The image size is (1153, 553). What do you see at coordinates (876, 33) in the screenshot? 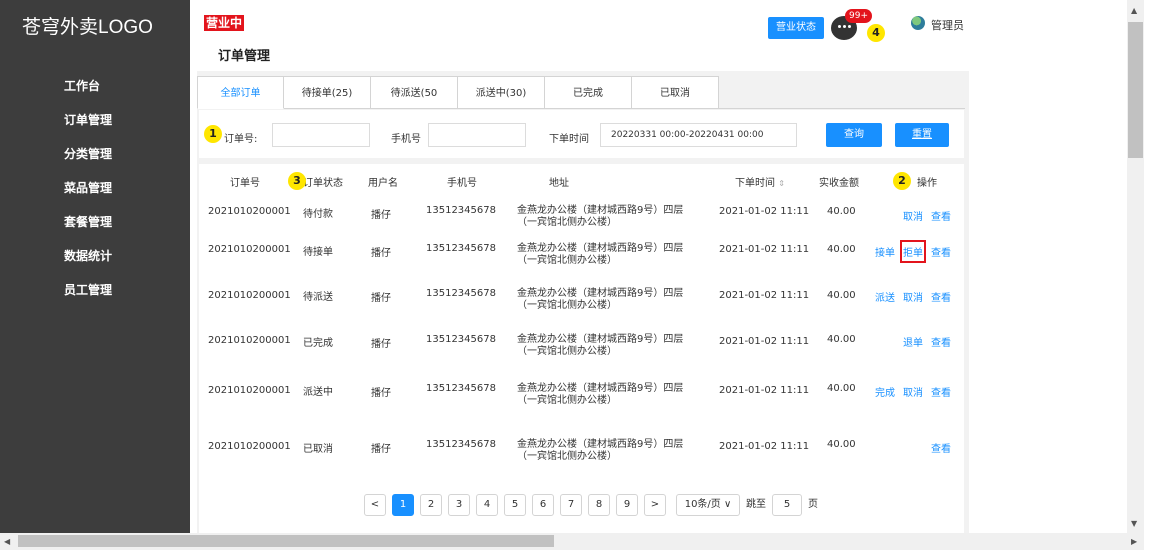
I see `callout-4: 4` at bounding box center [876, 33].